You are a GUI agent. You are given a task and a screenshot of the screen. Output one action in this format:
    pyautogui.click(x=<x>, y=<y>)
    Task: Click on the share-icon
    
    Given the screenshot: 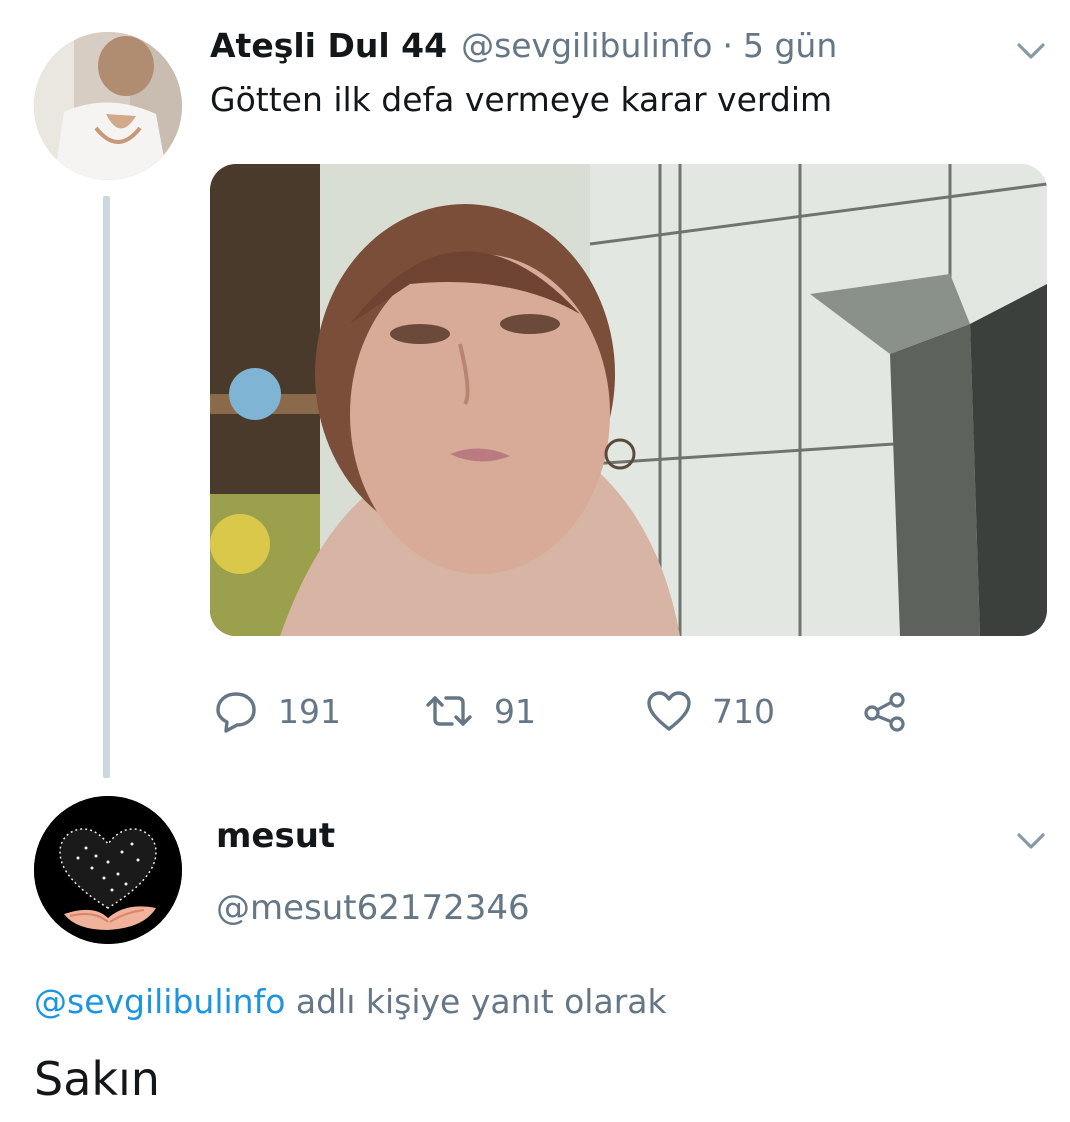 What is the action you would take?
    pyautogui.click(x=886, y=711)
    